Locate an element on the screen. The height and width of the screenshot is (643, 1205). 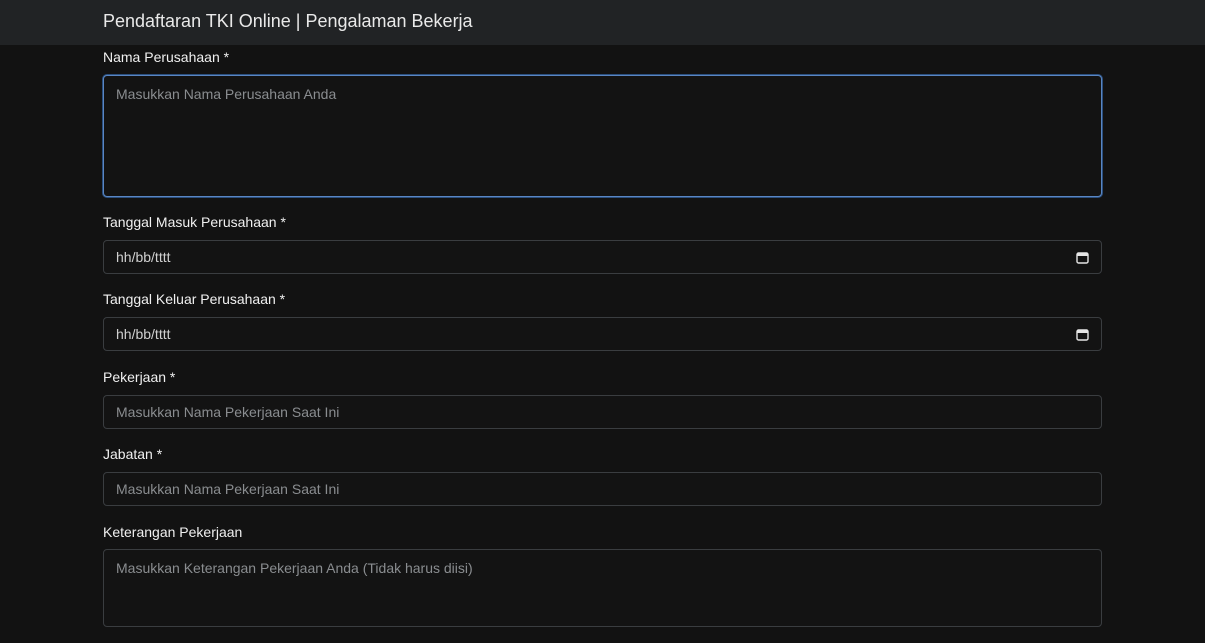
job-input is located at coordinates (602, 412).